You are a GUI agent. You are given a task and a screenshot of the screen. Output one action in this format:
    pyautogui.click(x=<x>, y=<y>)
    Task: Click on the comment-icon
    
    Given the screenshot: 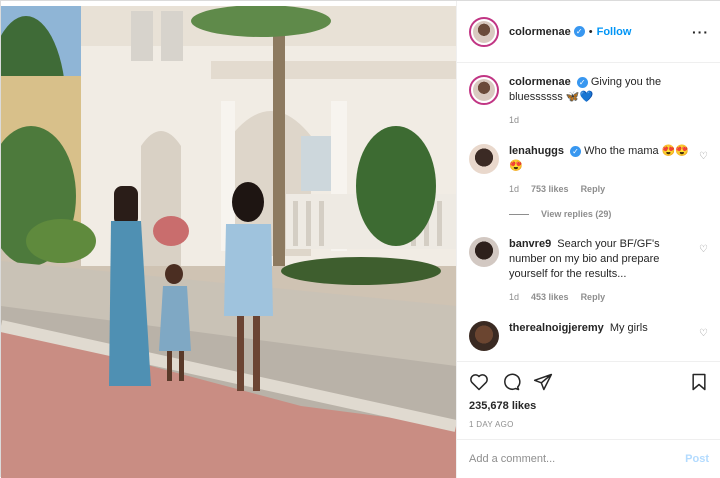 What is the action you would take?
    pyautogui.click(x=511, y=382)
    